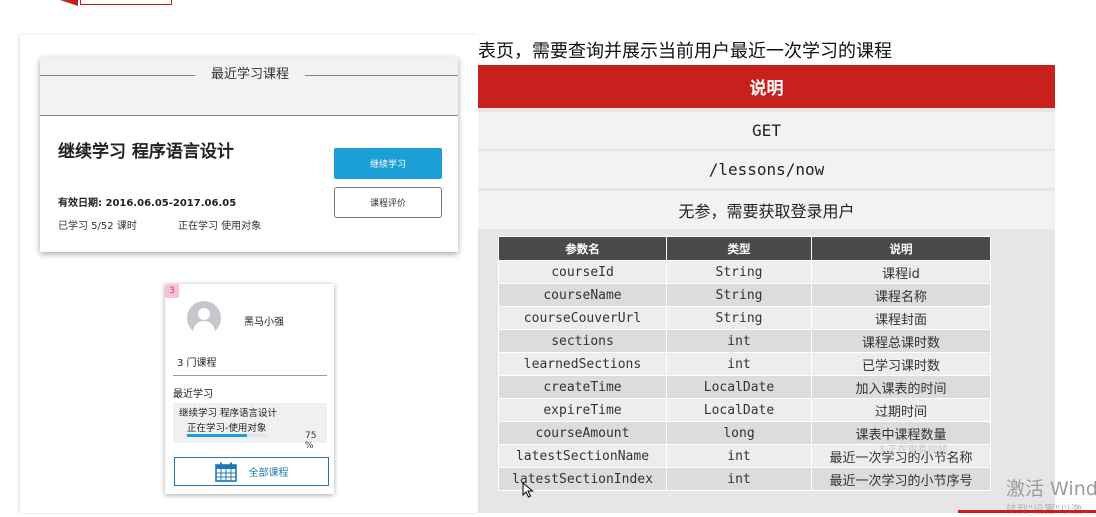 The height and width of the screenshot is (517, 1096). I want to click on table-row: latestSectionIndex int 最近一次学习的小节序号, so click(744, 479).